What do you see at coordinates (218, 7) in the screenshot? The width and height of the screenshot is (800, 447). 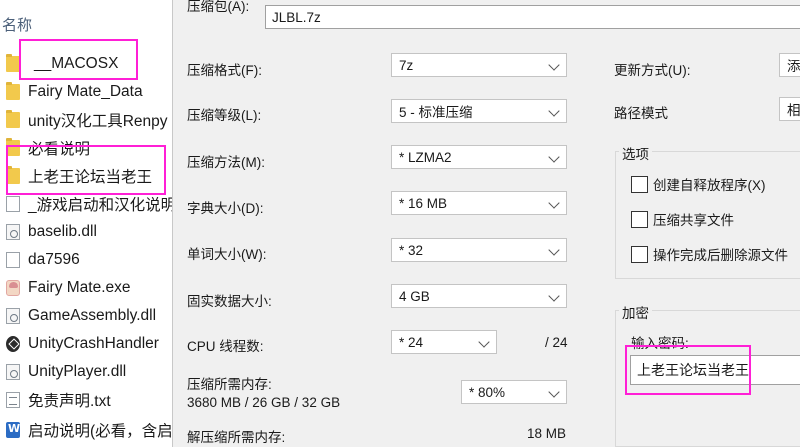 I see `archive-label: 压缩包(A):` at bounding box center [218, 7].